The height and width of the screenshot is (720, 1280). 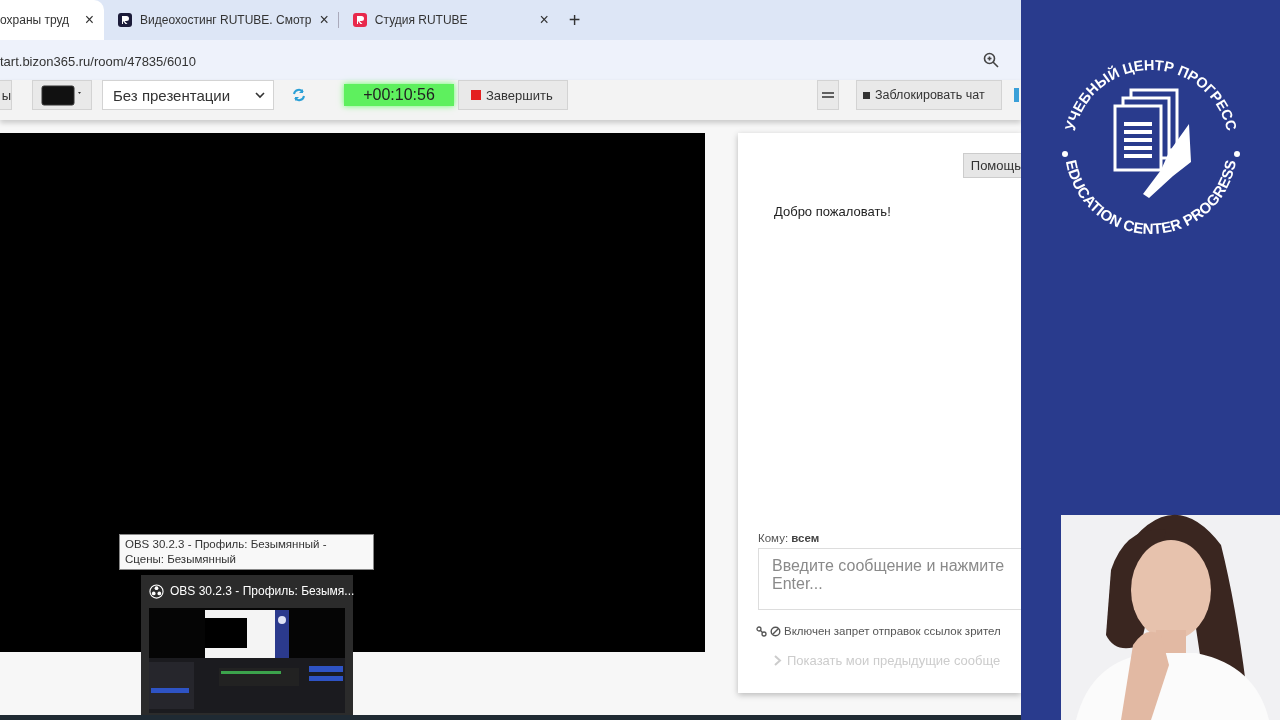 What do you see at coordinates (188, 95) in the screenshot?
I see `presentation-select: Без презентации` at bounding box center [188, 95].